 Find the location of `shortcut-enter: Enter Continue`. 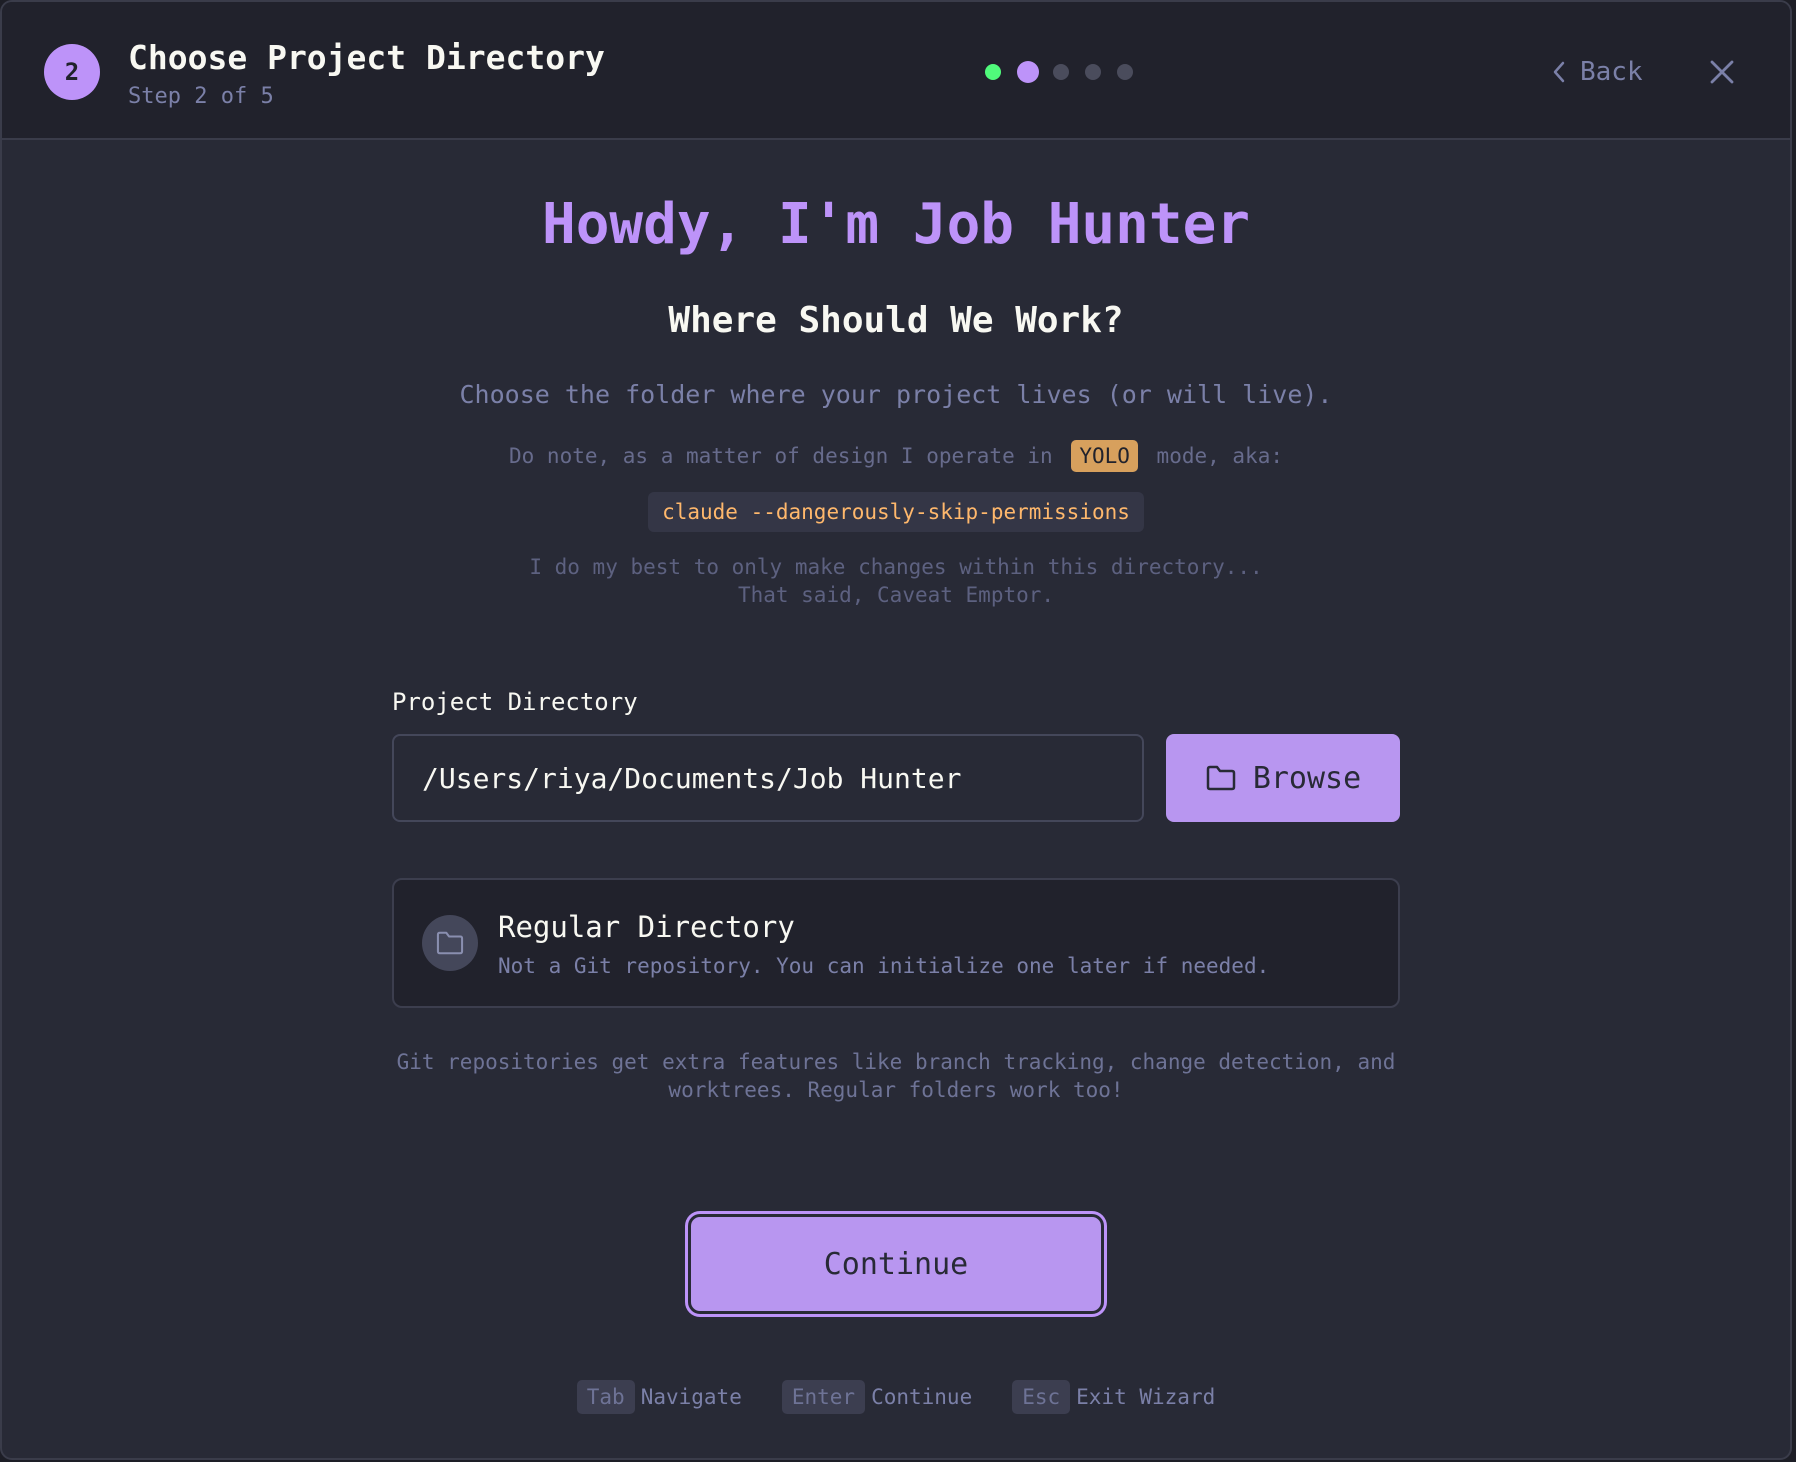

shortcut-enter: Enter Continue is located at coordinates (877, 1397).